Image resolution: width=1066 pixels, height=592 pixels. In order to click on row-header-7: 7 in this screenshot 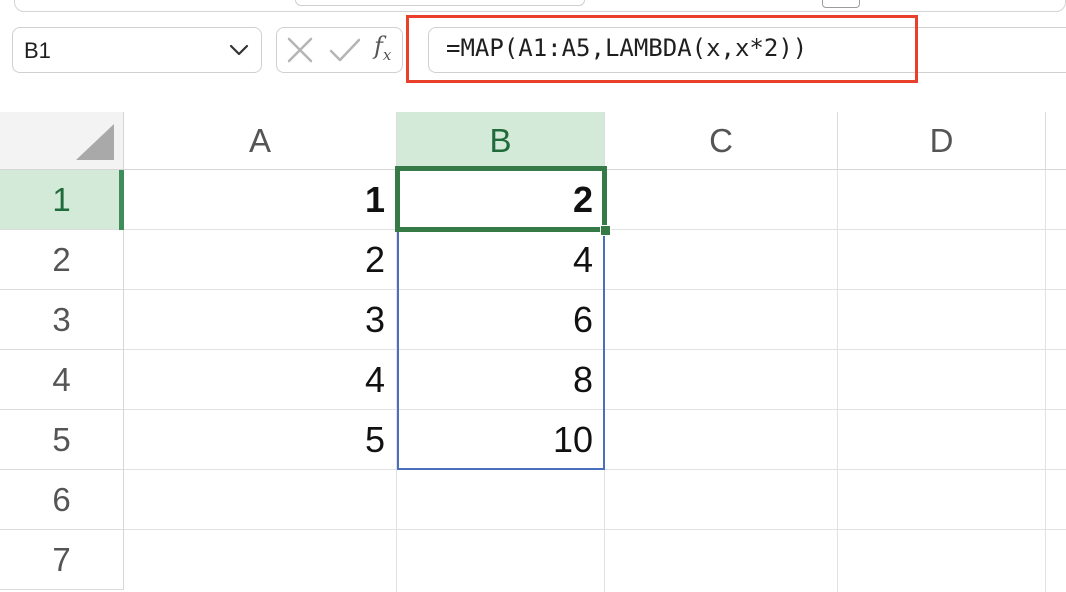, I will do `click(62, 560)`.